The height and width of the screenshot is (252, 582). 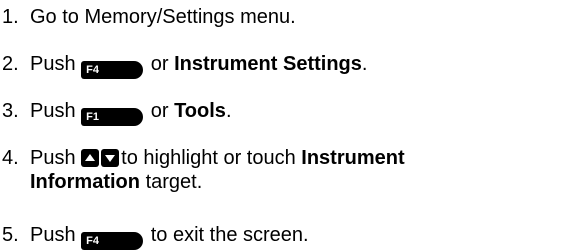 What do you see at coordinates (353, 158) in the screenshot?
I see `target-instrument: Instrument` at bounding box center [353, 158].